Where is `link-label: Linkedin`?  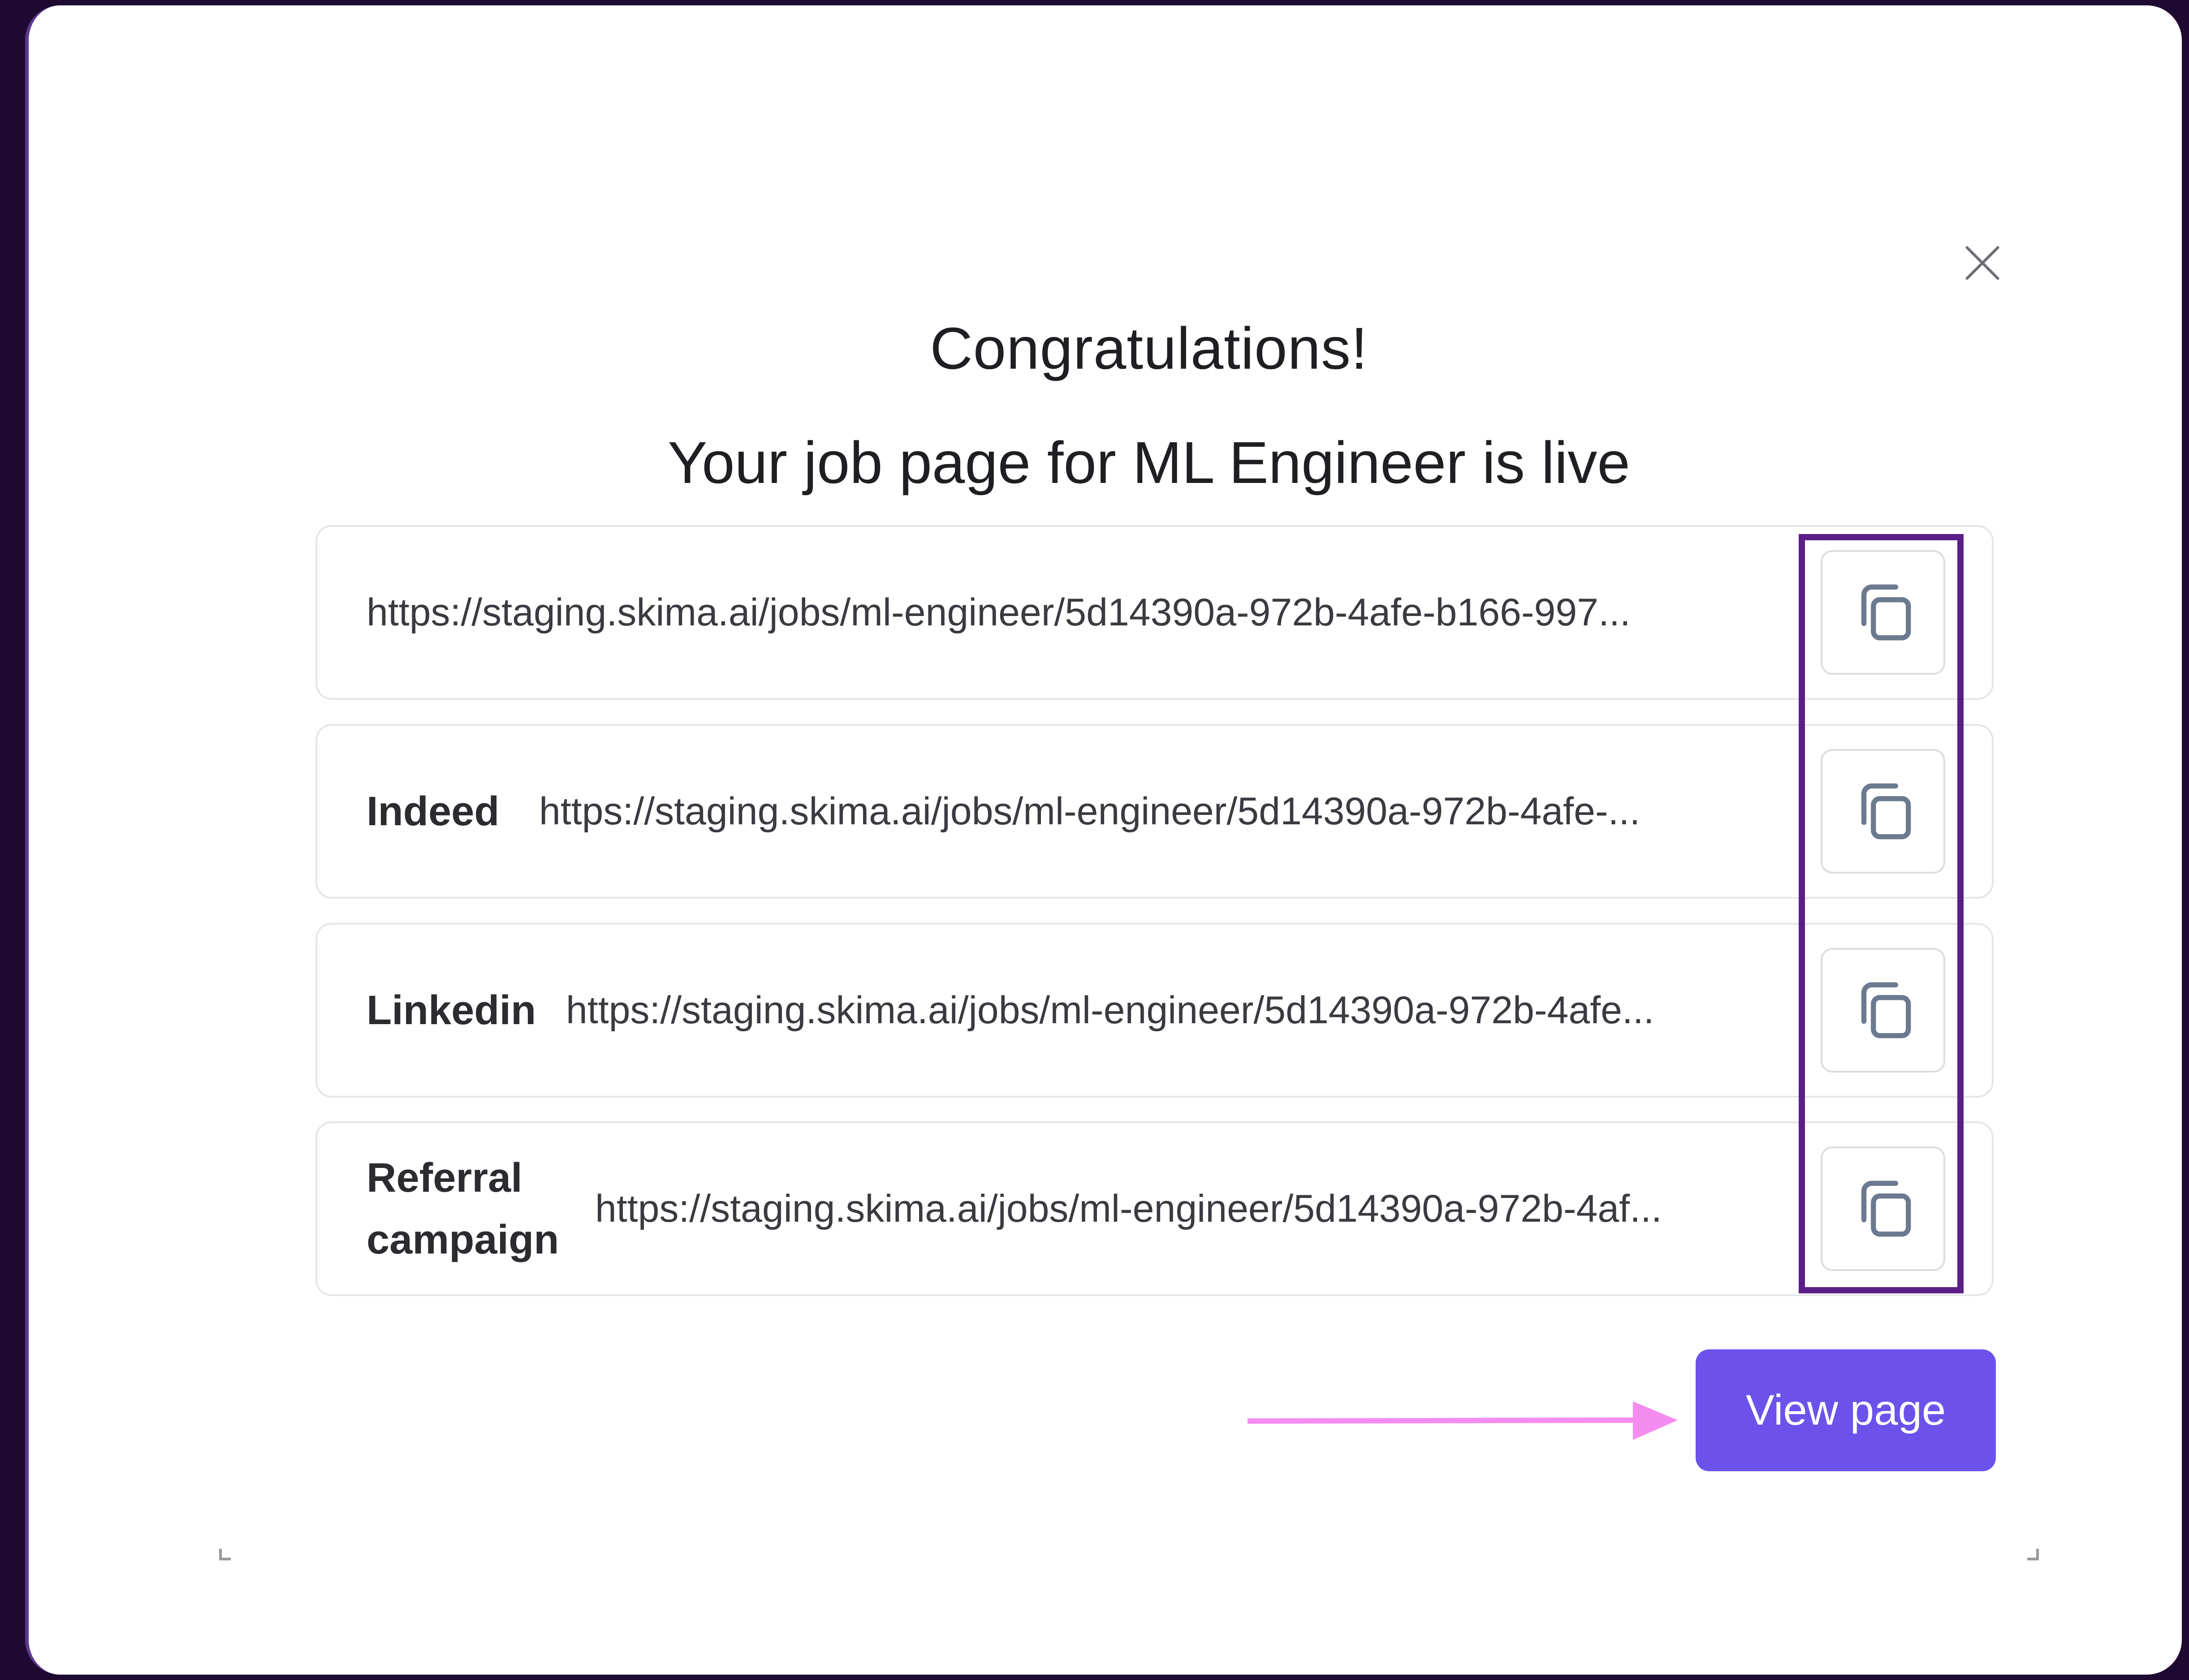
link-label: Linkedin is located at coordinates (451, 1010).